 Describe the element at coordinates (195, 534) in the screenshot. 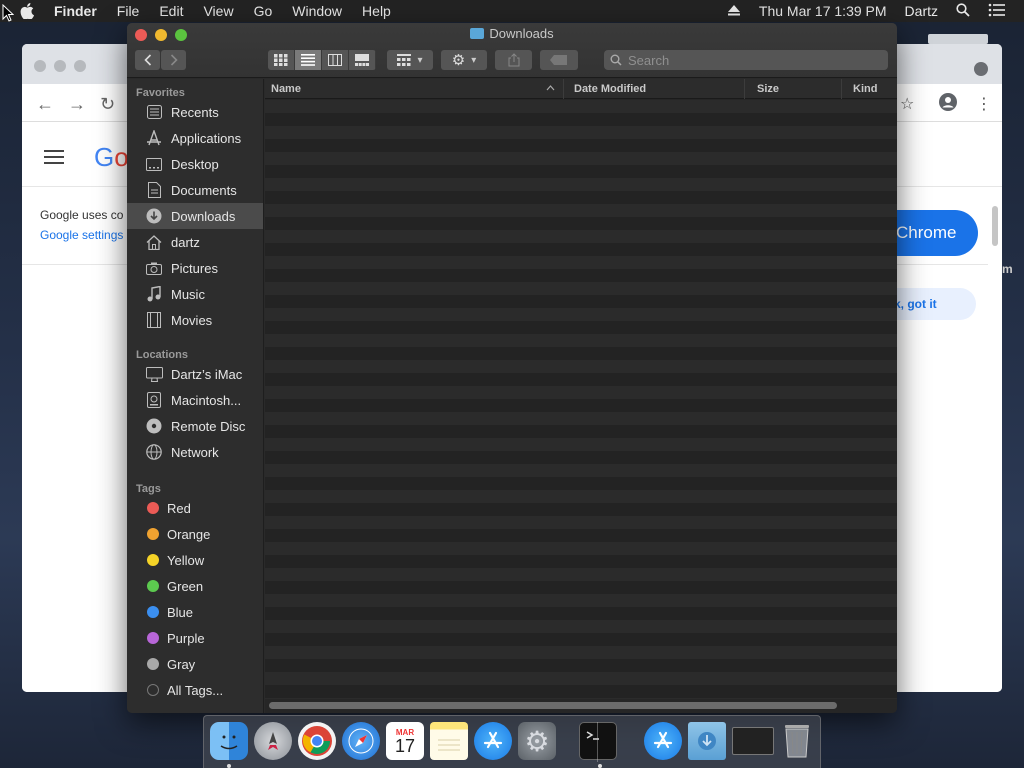

I see `sidebar-tag-orange: Orange` at that location.